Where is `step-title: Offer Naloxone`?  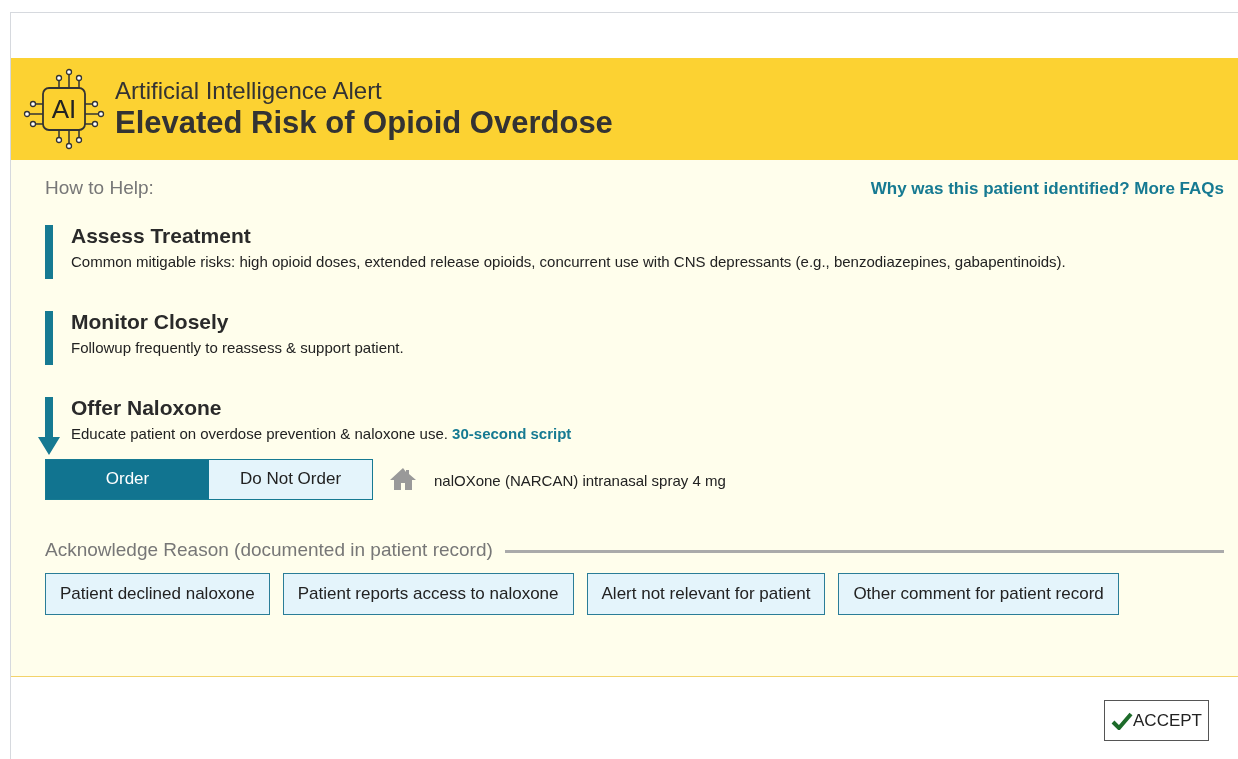 step-title: Offer Naloxone is located at coordinates (147, 407).